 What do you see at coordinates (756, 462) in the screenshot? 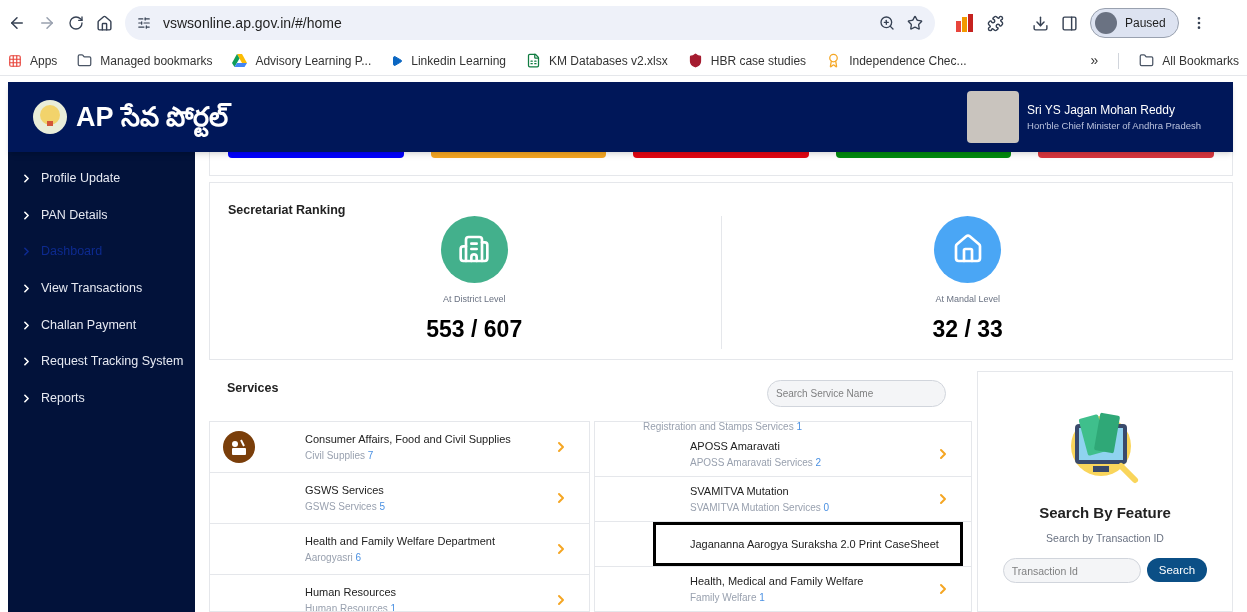
I see `service-subtitle: APOSS Amaravati Services 2` at bounding box center [756, 462].